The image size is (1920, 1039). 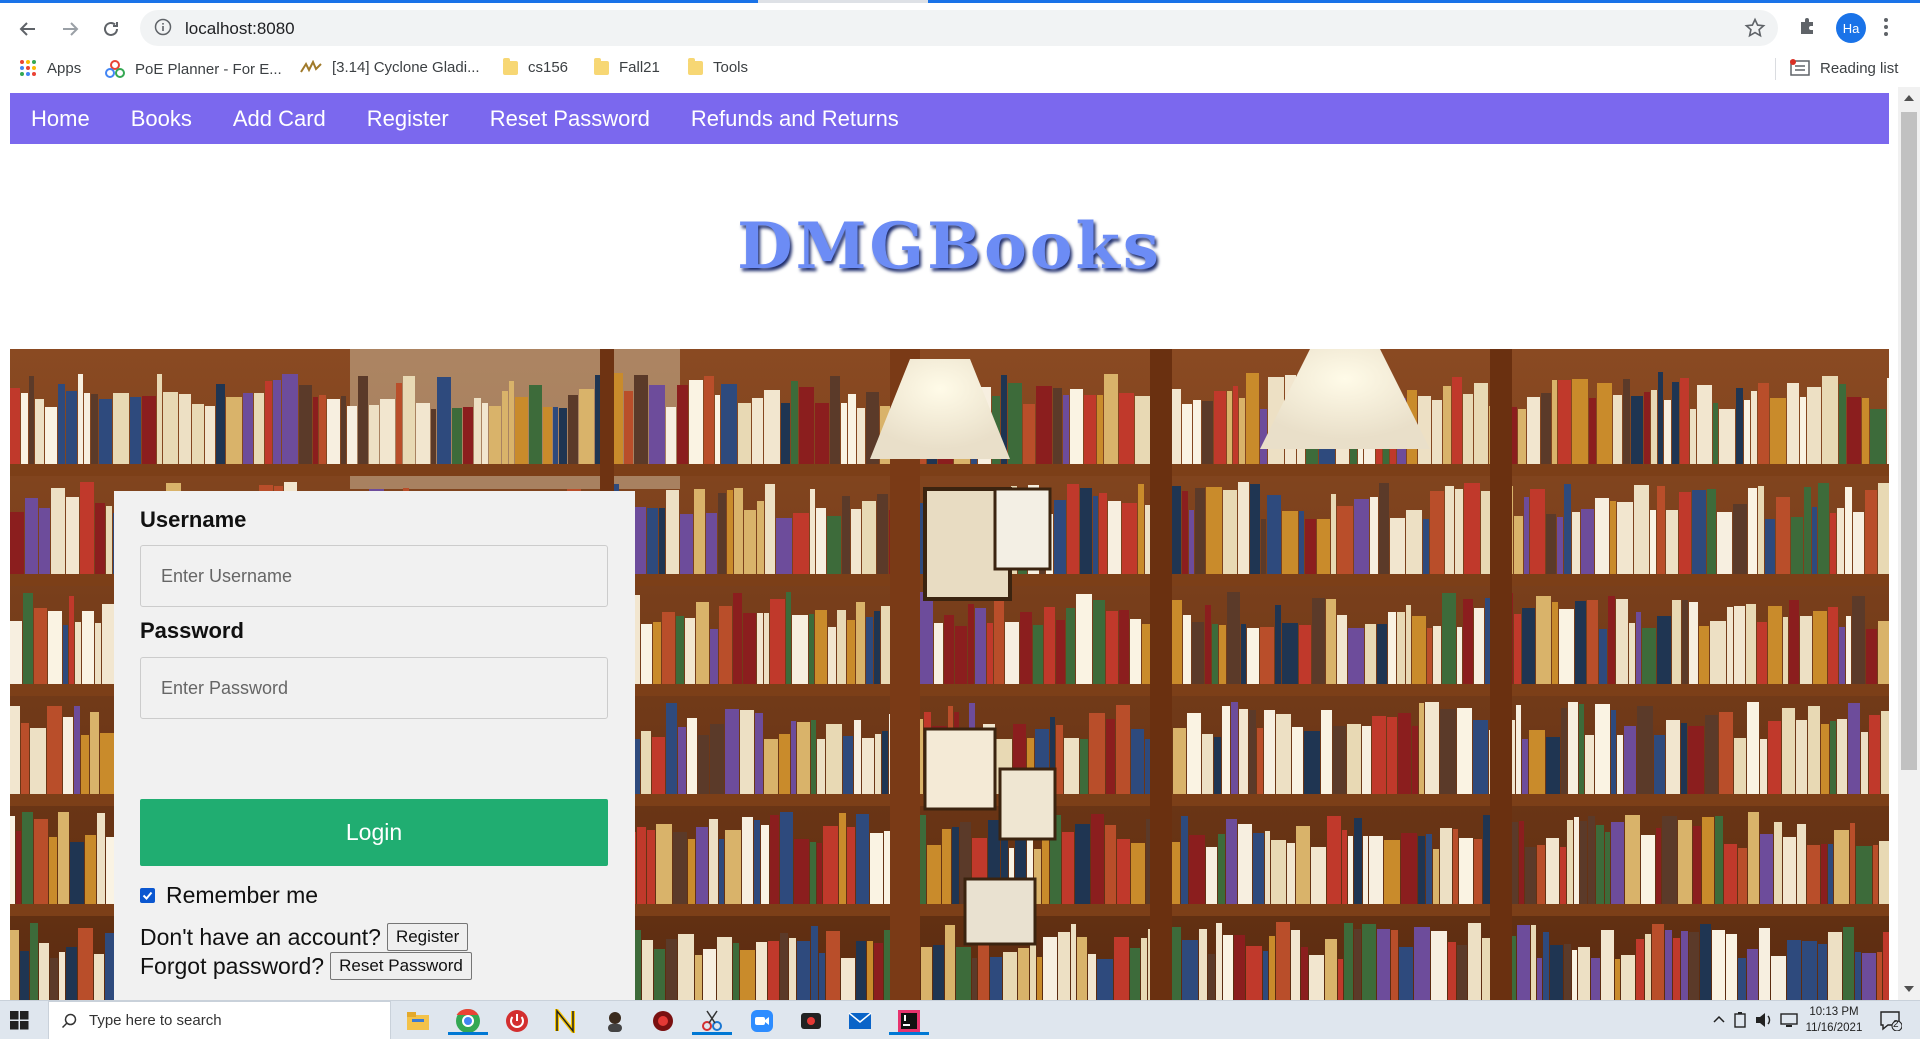 I want to click on reload-icon, so click(x=111, y=28).